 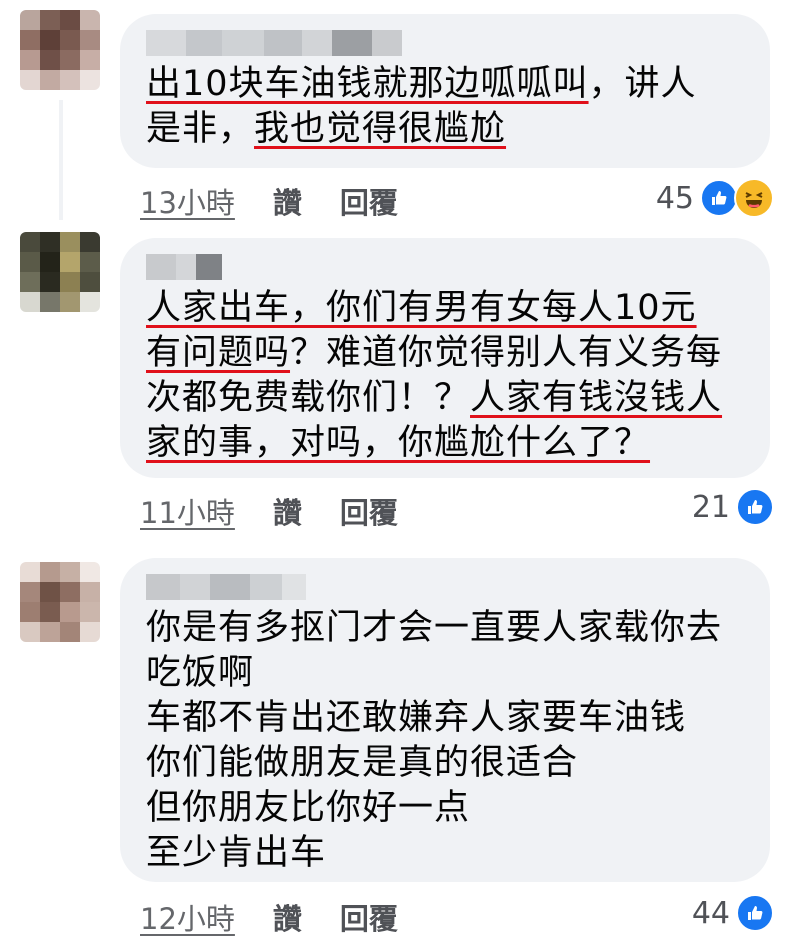 I want to click on comment-line: 吃饭啊, so click(x=445, y=673).